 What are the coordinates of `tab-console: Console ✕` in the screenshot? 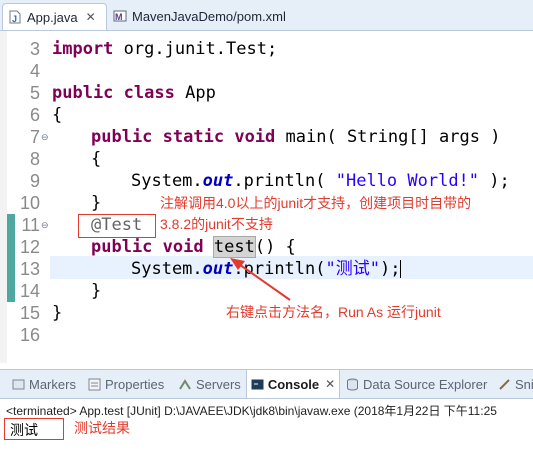 It's located at (293, 384).